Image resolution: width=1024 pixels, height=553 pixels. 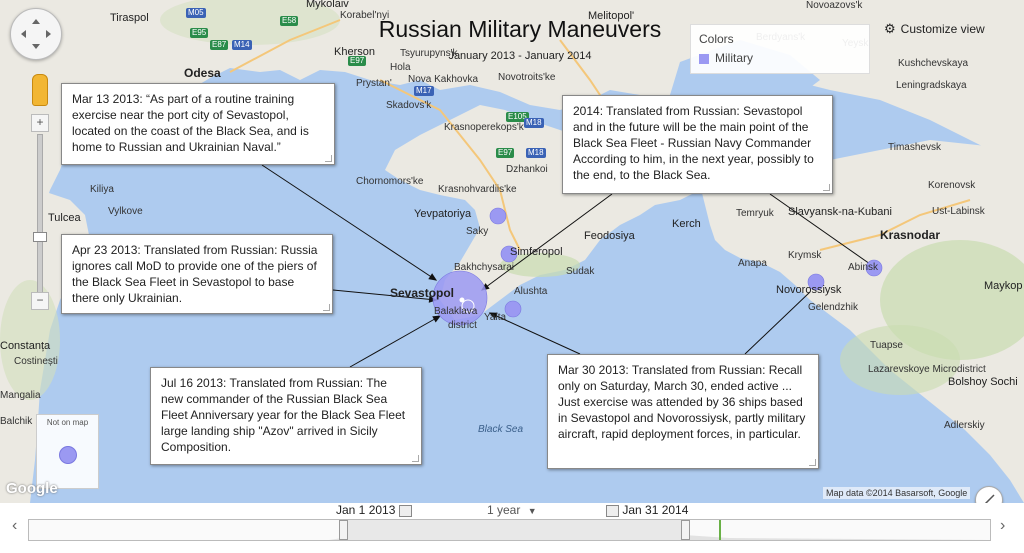 I want to click on place-label: Nova Kakhovka, so click(x=443, y=79).